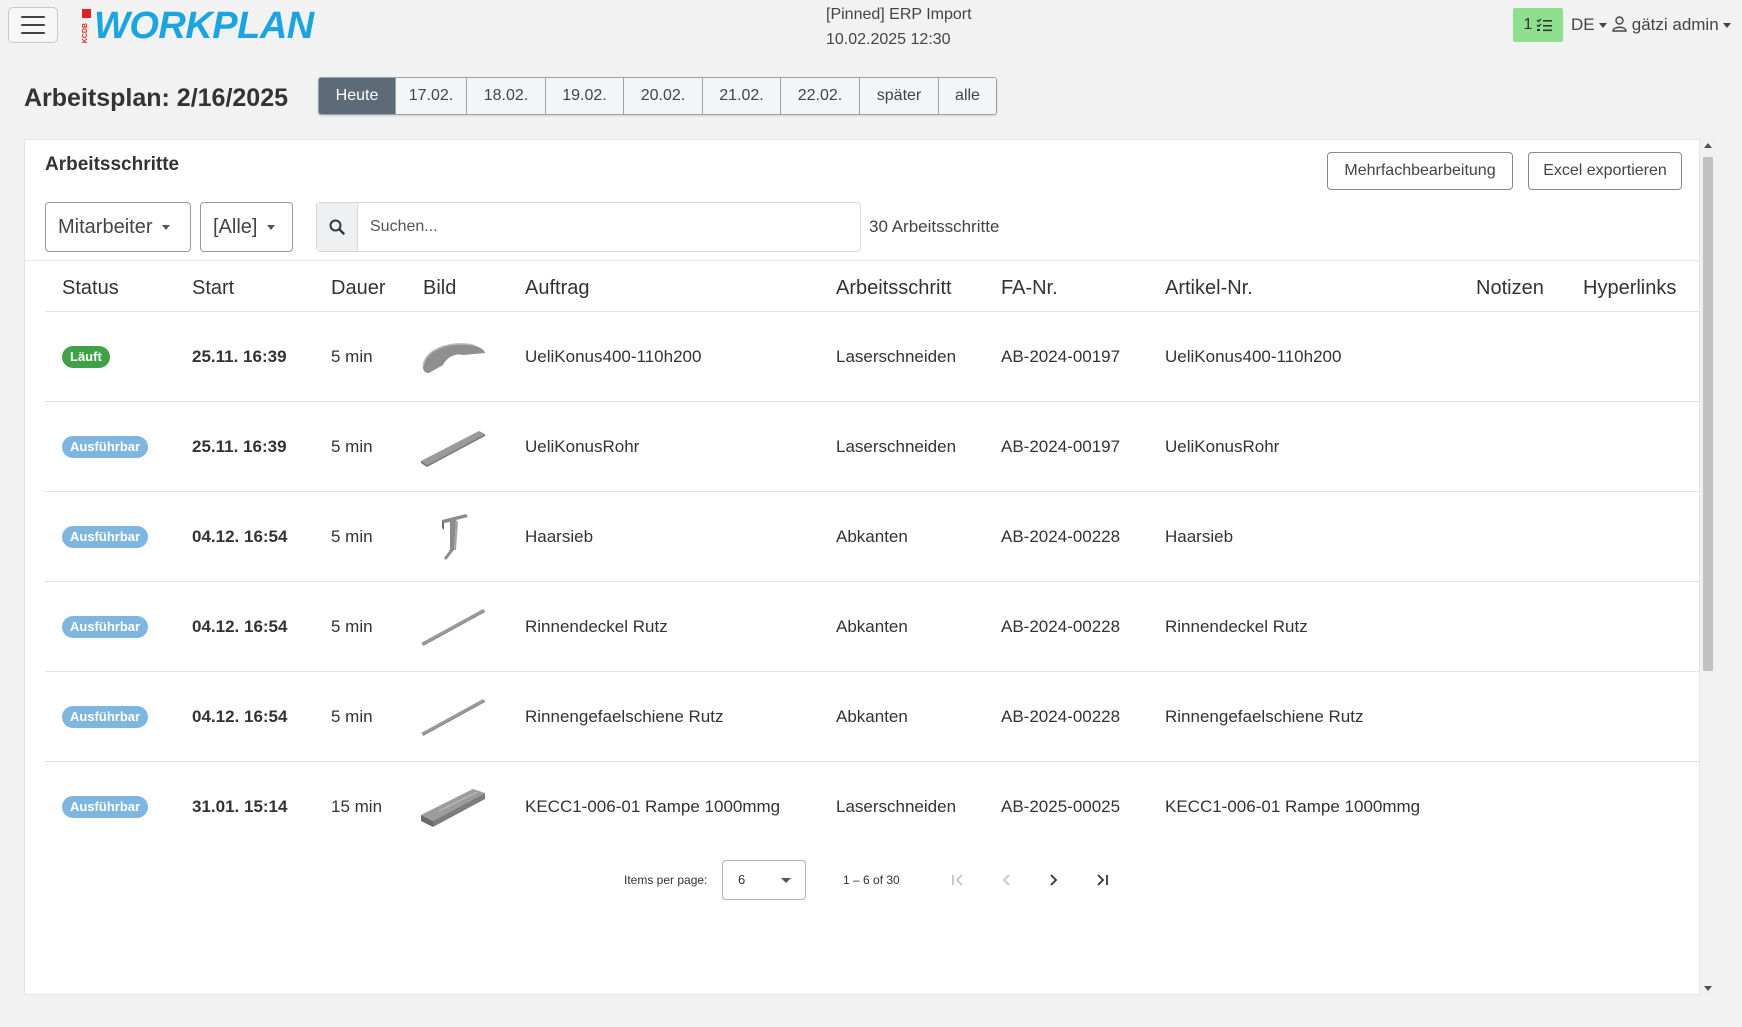 The width and height of the screenshot is (1742, 1027). I want to click on app-logo: KCDB WORKPLAN, so click(198, 26).